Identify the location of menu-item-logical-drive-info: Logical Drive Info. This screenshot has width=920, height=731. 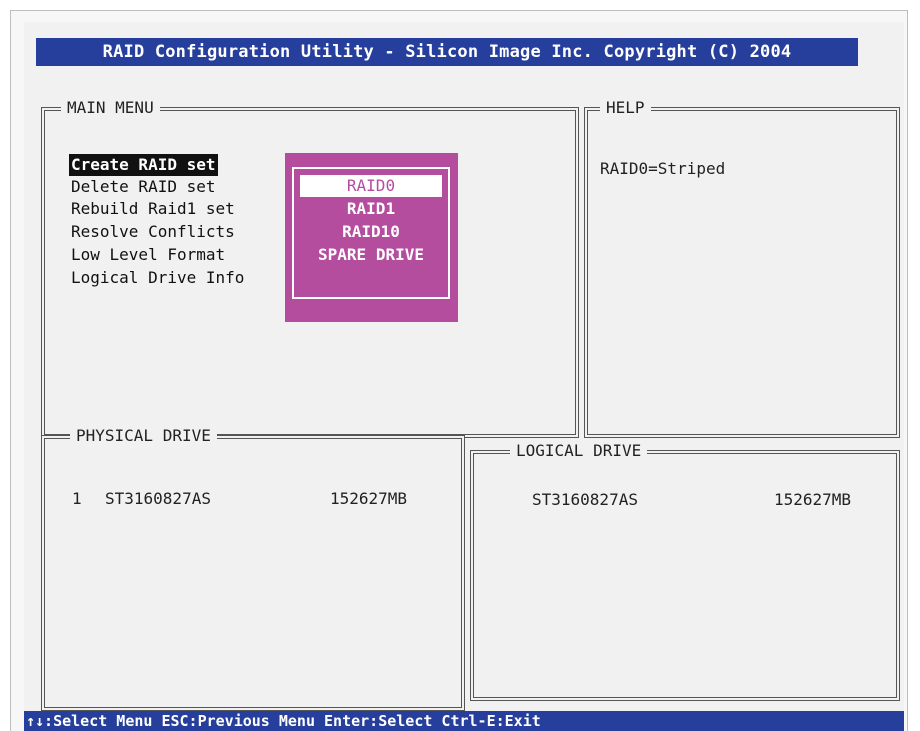
(157, 278).